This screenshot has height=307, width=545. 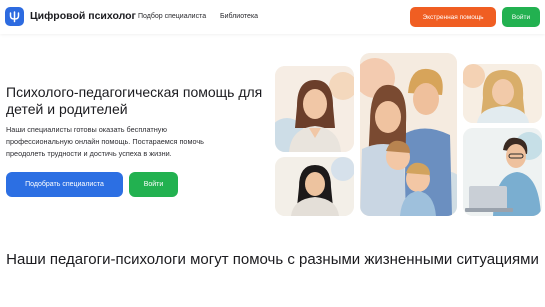 I want to click on emergency-help-button: Экстренная помощь, so click(x=453, y=17).